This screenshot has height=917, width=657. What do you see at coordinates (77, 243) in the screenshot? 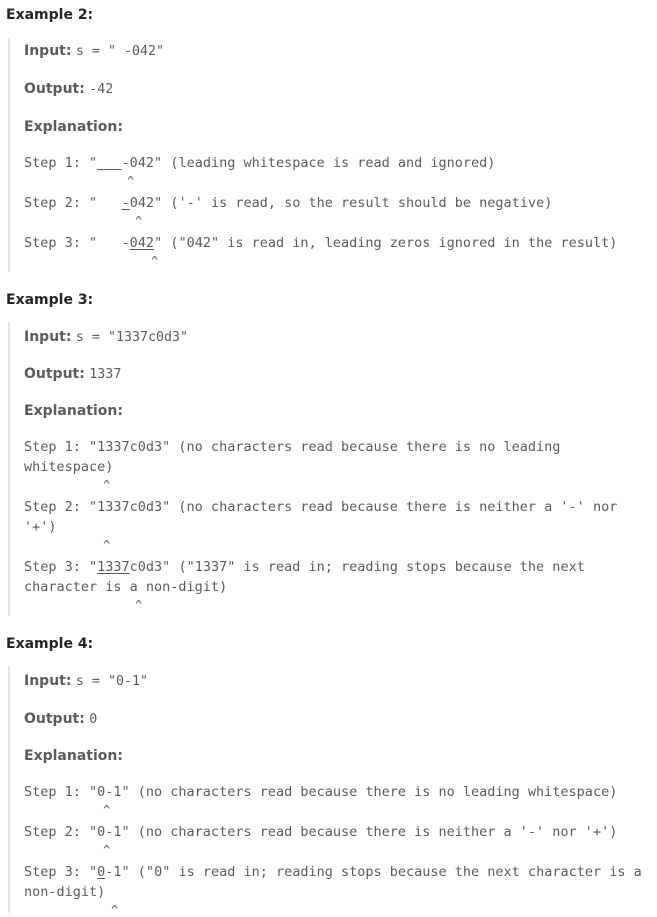
I see `step-prefix: Step 3: " -` at bounding box center [77, 243].